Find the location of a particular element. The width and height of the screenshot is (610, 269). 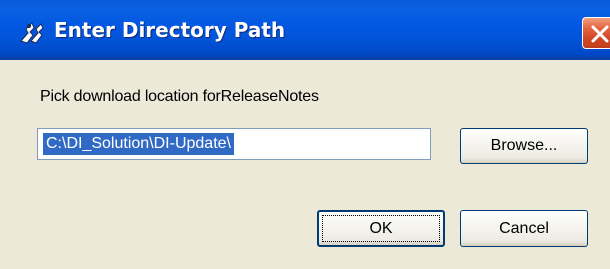

ok-button: OK is located at coordinates (381, 228).